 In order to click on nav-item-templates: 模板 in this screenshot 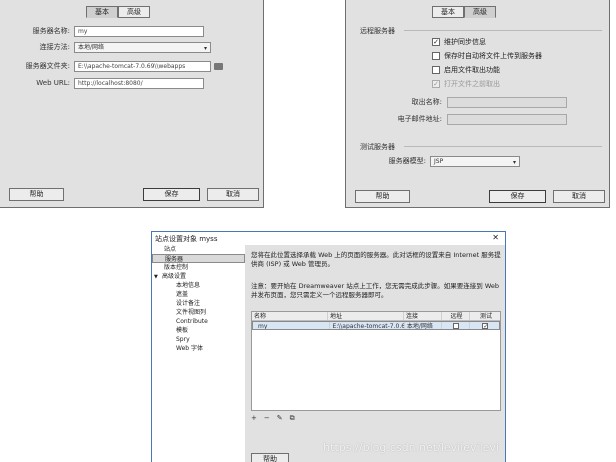, I will do `click(198, 330)`.